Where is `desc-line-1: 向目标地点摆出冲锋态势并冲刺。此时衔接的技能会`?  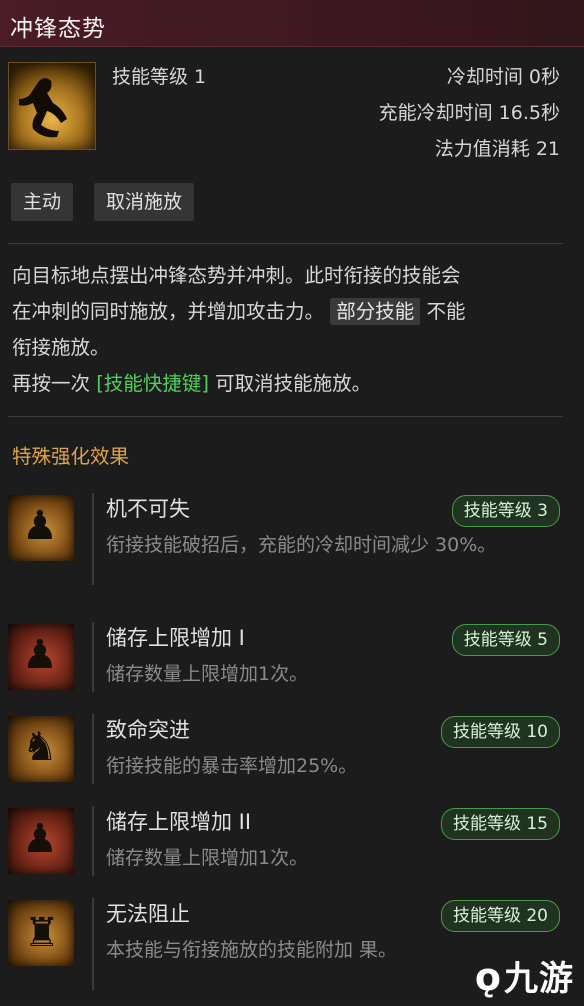
desc-line-1: 向目标地点摆出冲锋态势并冲刺。此时衔接的技能会 is located at coordinates (236, 275).